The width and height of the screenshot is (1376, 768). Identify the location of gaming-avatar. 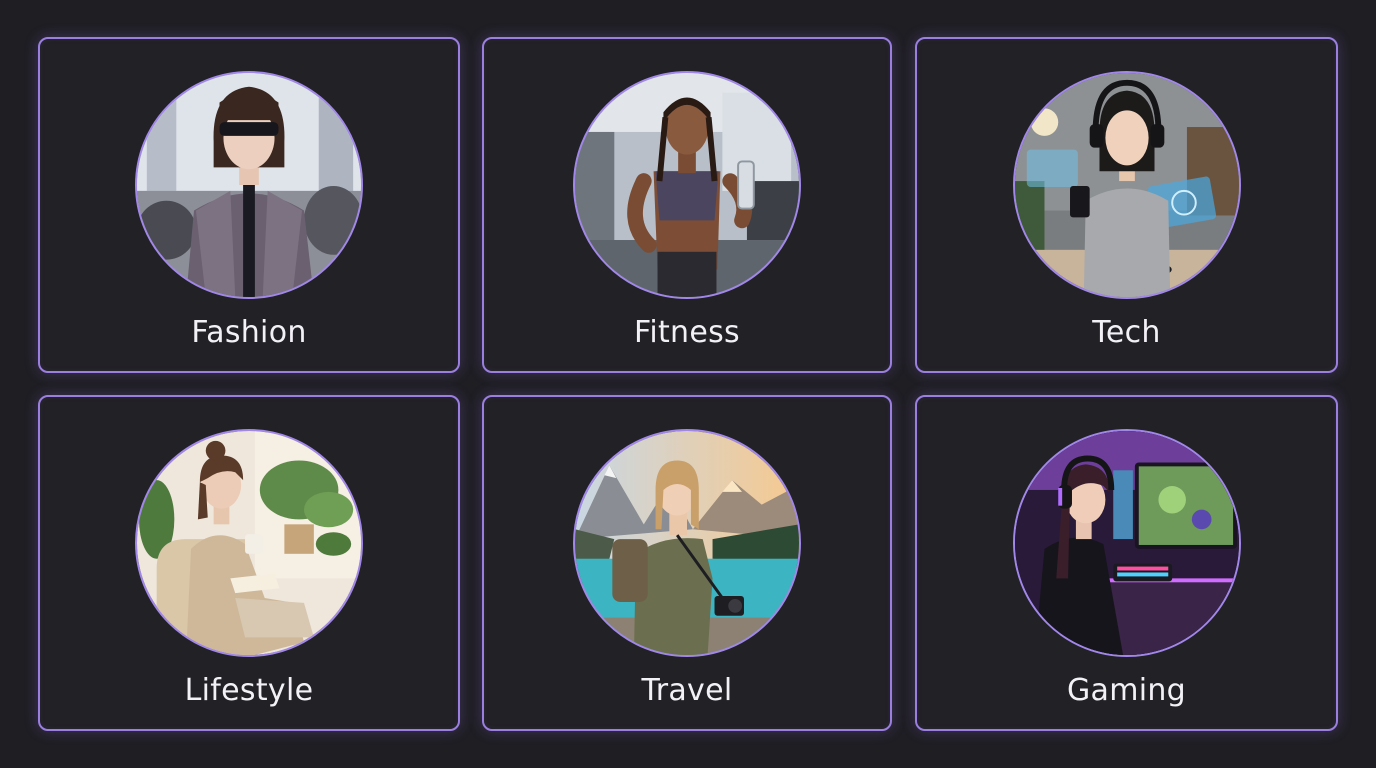
(1126, 543).